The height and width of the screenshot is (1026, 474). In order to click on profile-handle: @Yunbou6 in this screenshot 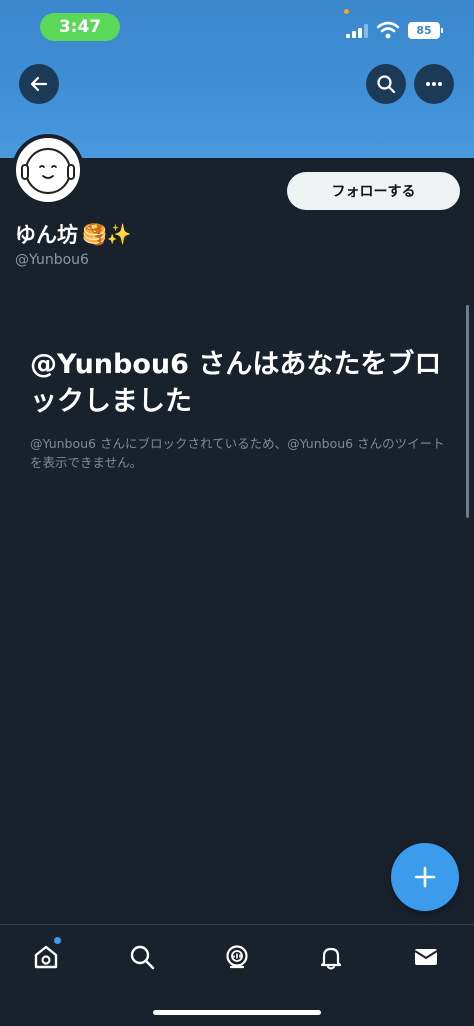, I will do `click(52, 260)`.